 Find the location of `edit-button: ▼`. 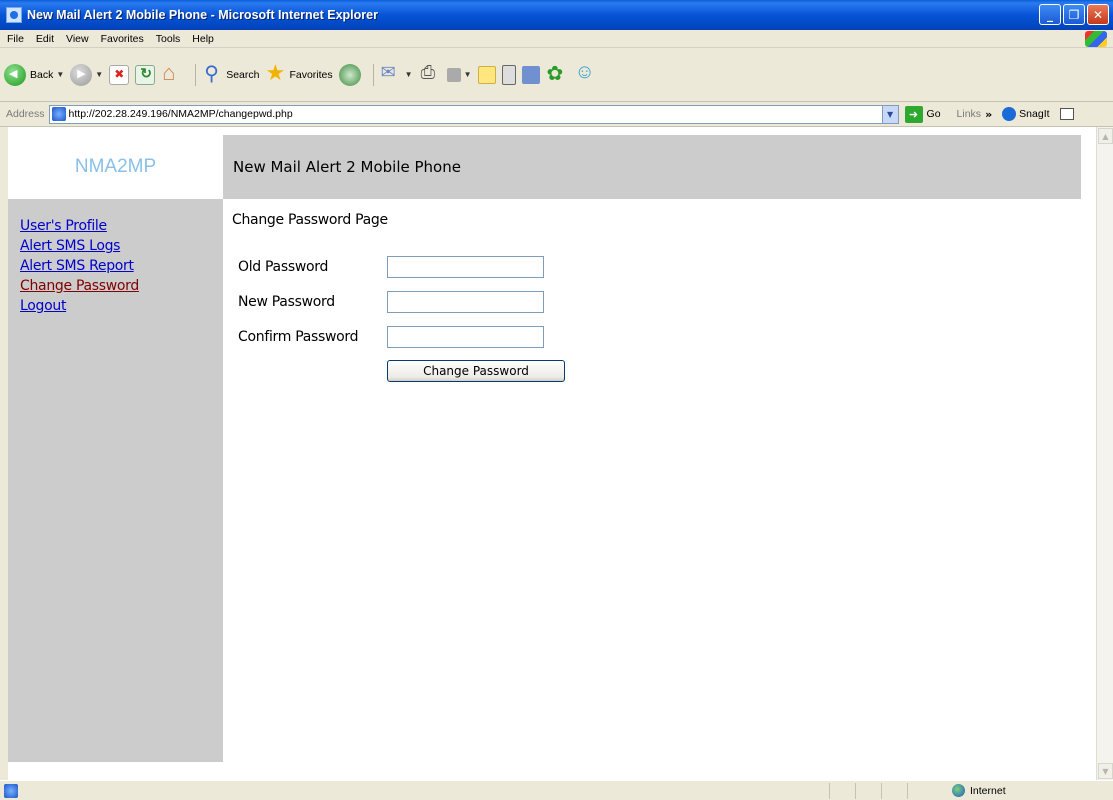

edit-button: ▼ is located at coordinates (459, 74).